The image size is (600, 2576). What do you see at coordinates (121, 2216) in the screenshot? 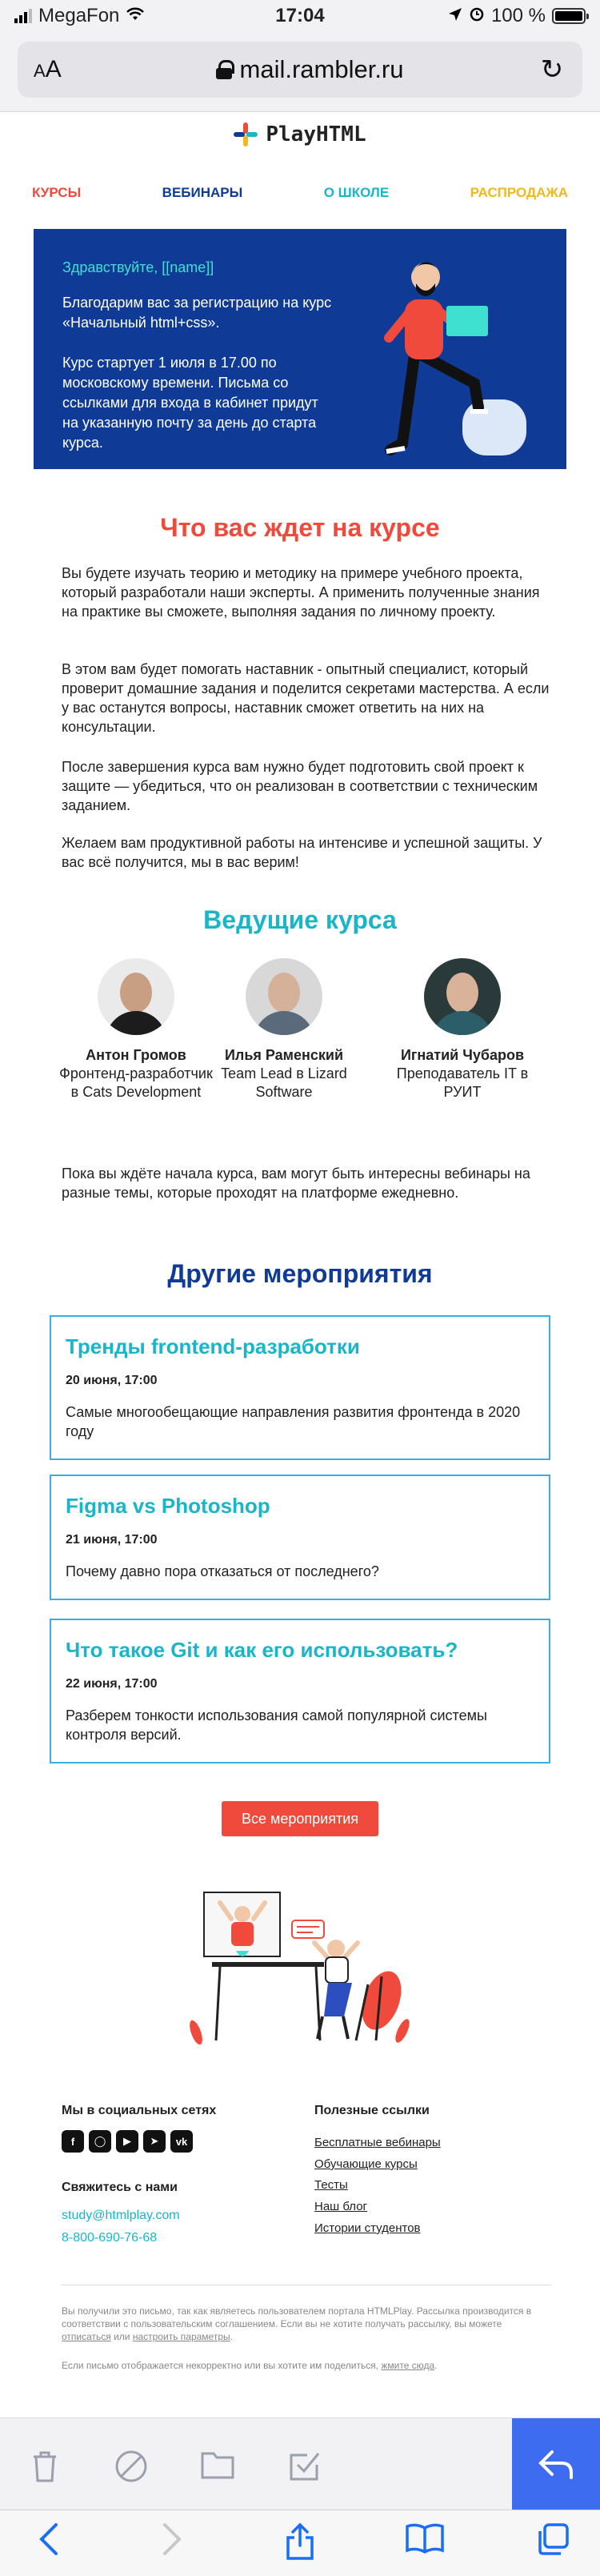
I see `contact-email-link: study@htmlplay.com` at bounding box center [121, 2216].